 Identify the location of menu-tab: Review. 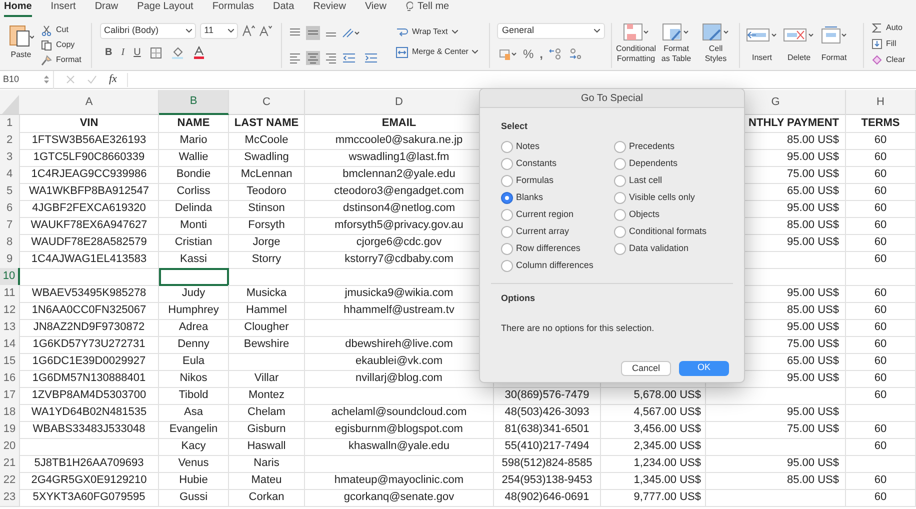
(329, 8).